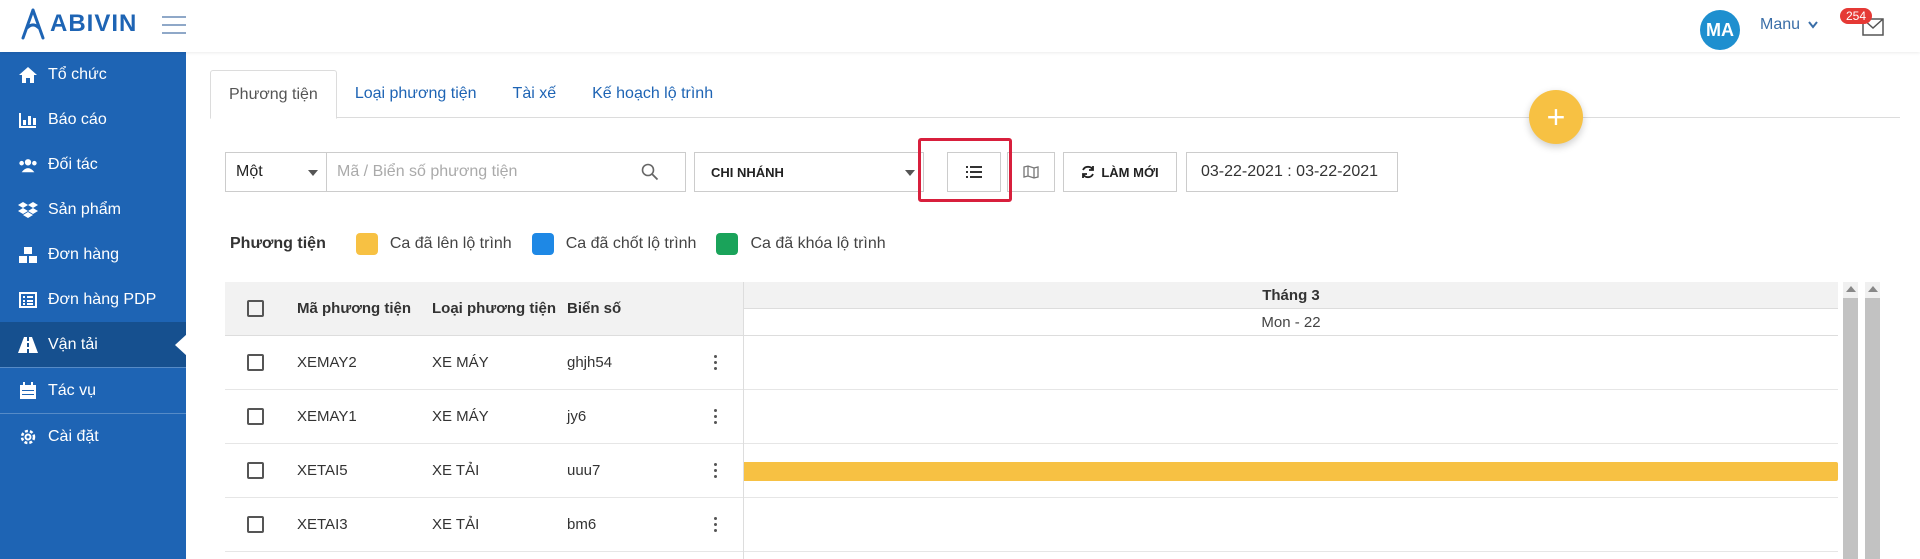 This screenshot has width=1920, height=559. I want to click on license-plate: bm6, so click(582, 524).